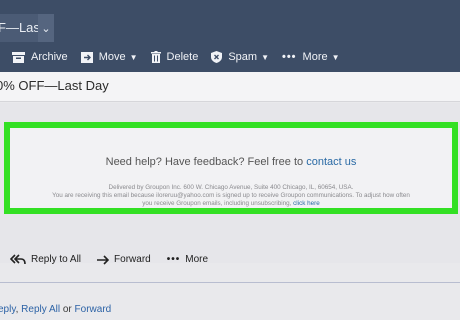 This screenshot has height=320, width=460. Describe the element at coordinates (230, 282) in the screenshot. I see `divider` at that location.